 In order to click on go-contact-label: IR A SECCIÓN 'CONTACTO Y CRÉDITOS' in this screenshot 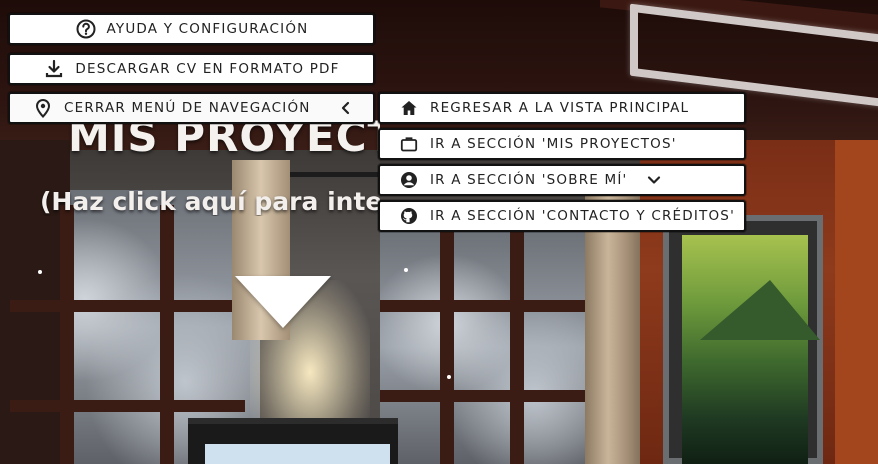, I will do `click(582, 216)`.